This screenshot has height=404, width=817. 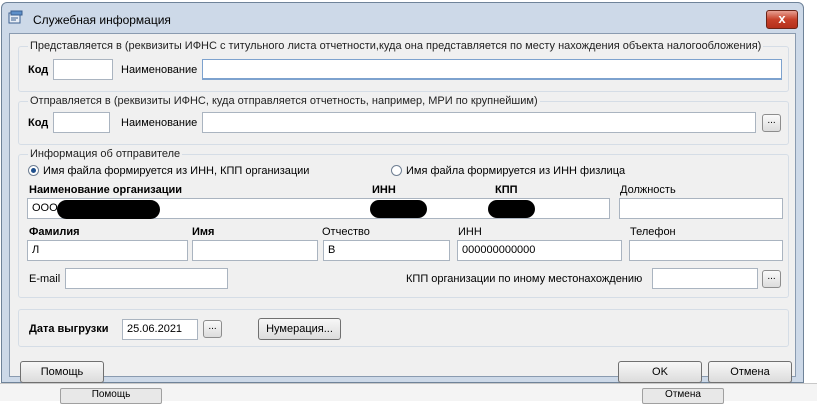 What do you see at coordinates (346, 232) in the screenshot?
I see `patronymic-label: Отчество` at bounding box center [346, 232].